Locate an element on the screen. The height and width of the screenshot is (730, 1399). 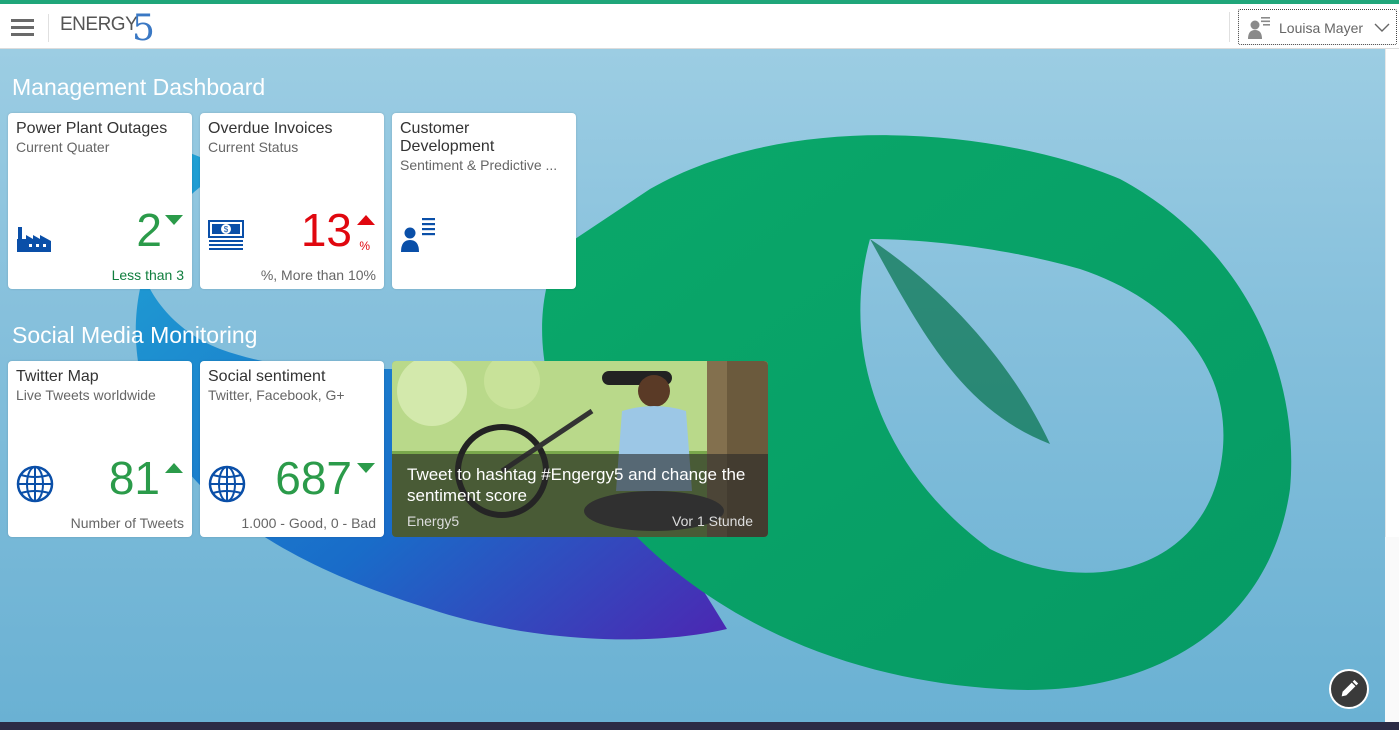
kpi-footer: %, More than 10% is located at coordinates (318, 275).